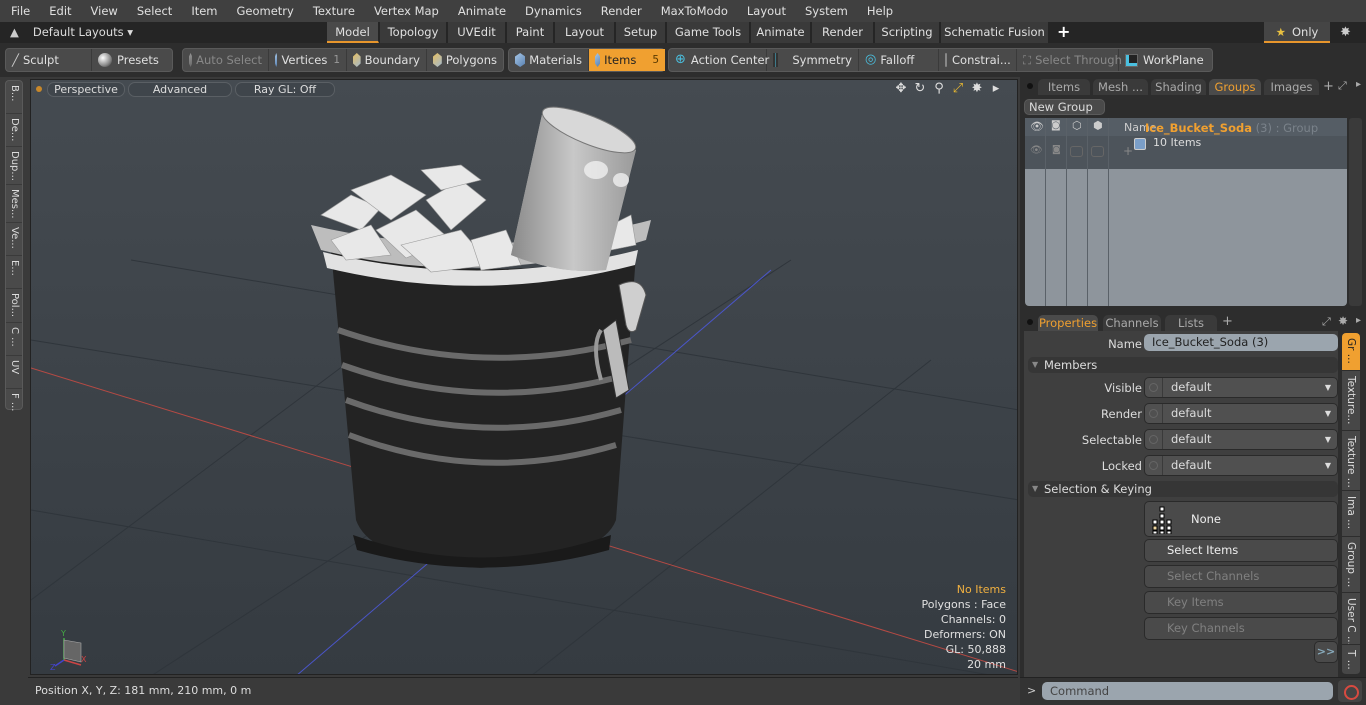 Image resolution: width=1366 pixels, height=705 pixels. Describe the element at coordinates (1241, 519) in the screenshot. I see `none-button: None` at that location.